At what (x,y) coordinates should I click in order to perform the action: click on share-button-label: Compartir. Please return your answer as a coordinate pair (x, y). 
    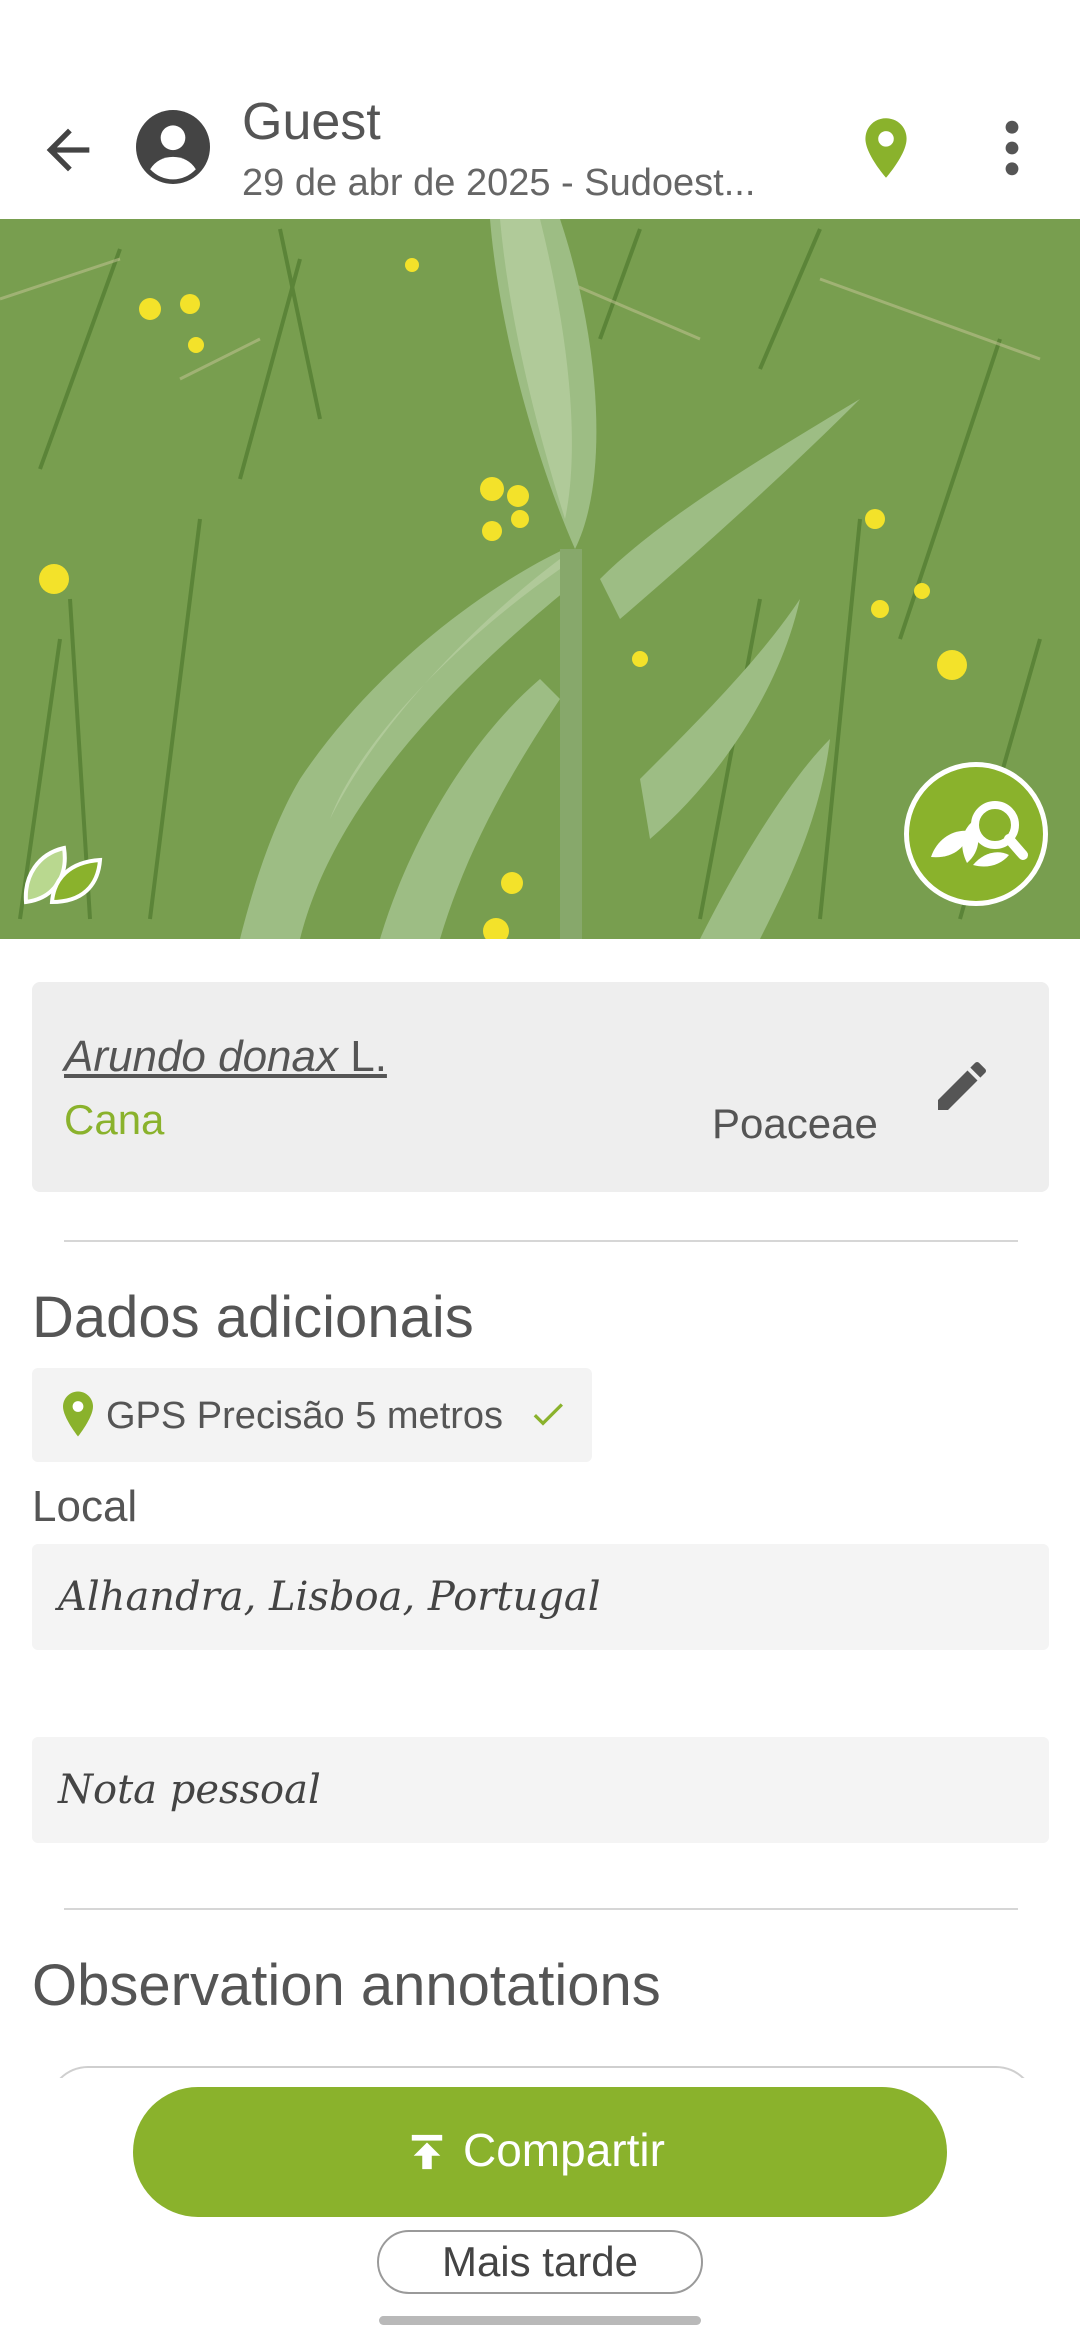
    Looking at the image, I should click on (564, 2150).